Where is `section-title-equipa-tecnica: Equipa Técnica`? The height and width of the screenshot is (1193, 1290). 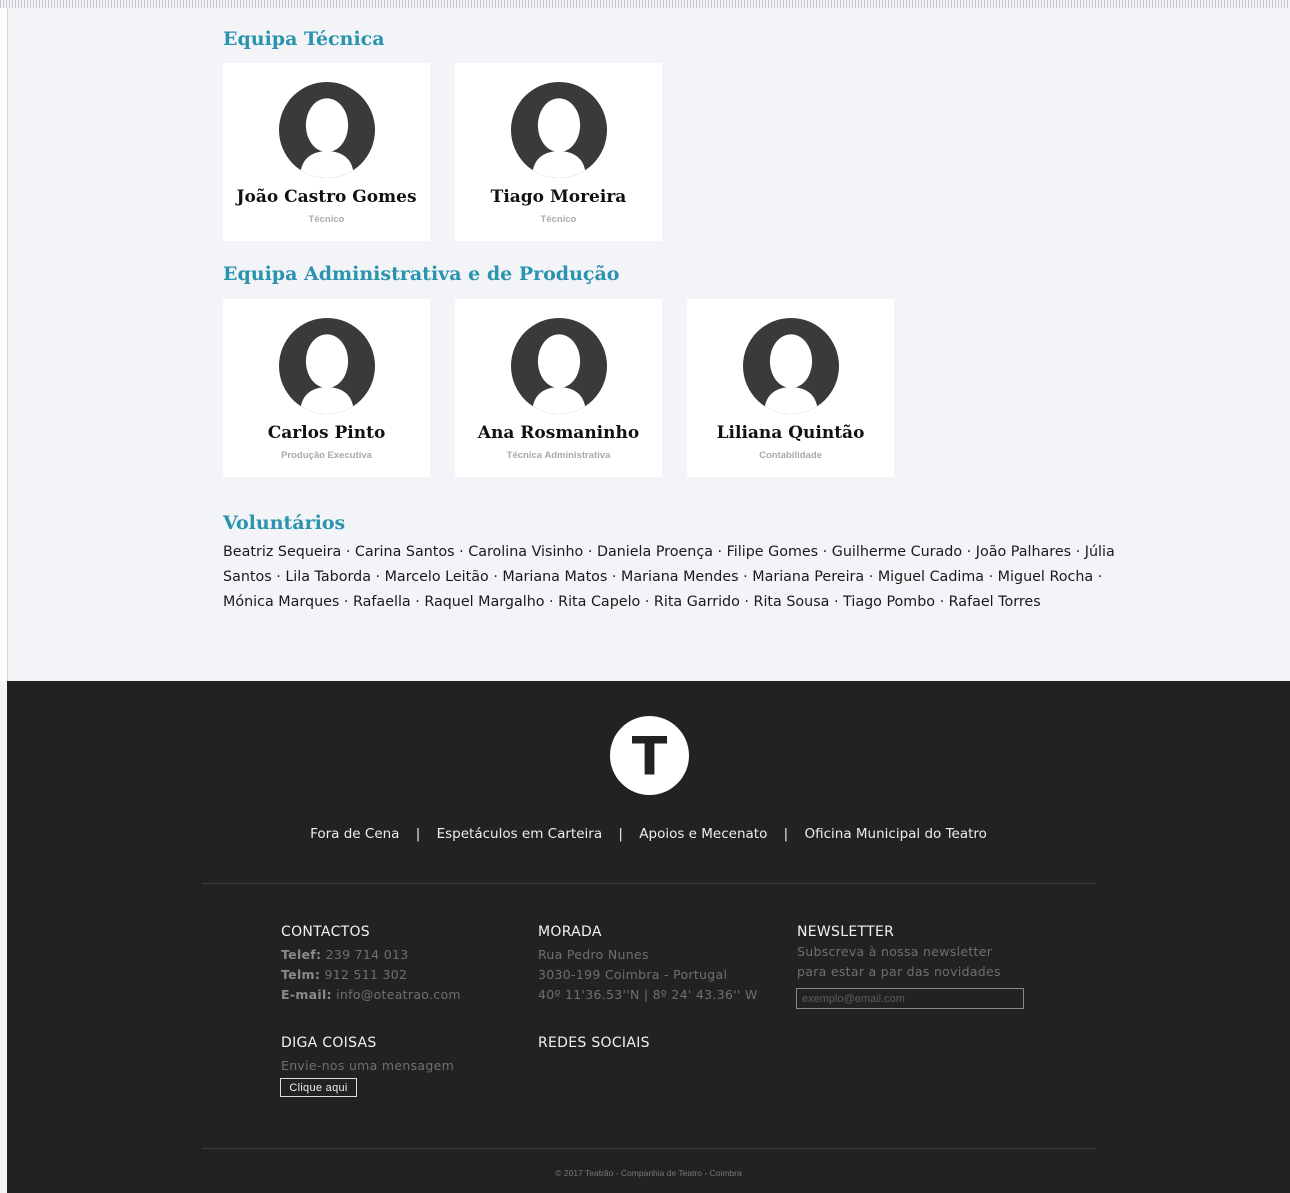 section-title-equipa-tecnica: Equipa Técnica is located at coordinates (304, 39).